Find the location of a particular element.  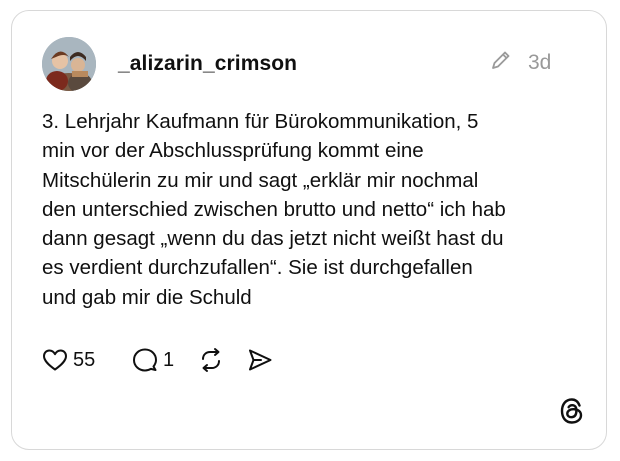

avatar is located at coordinates (69, 64).